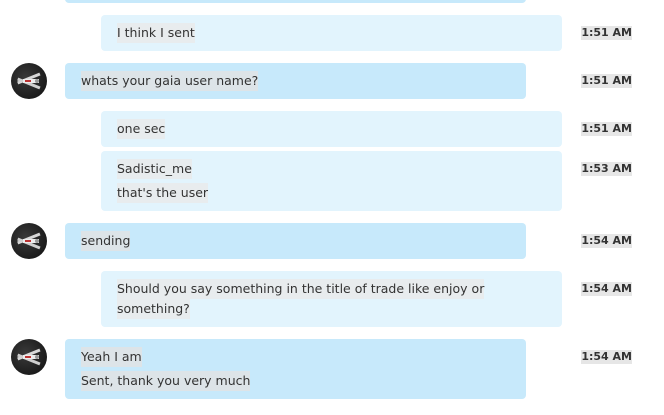 The width and height of the screenshot is (664, 415). What do you see at coordinates (331, 181) in the screenshot?
I see `message-bubble: Sadistic_me that's the user` at bounding box center [331, 181].